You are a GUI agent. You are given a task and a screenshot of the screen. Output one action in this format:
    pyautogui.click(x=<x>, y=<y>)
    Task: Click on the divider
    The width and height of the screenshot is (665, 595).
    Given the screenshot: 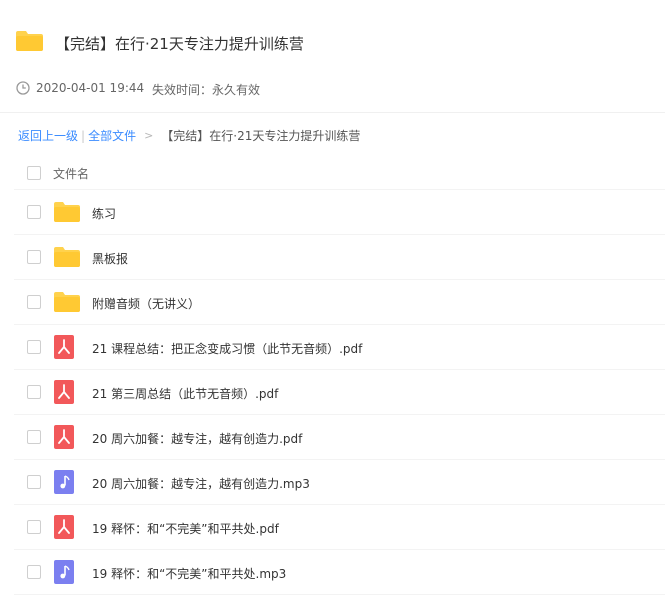 What is the action you would take?
    pyautogui.click(x=332, y=112)
    